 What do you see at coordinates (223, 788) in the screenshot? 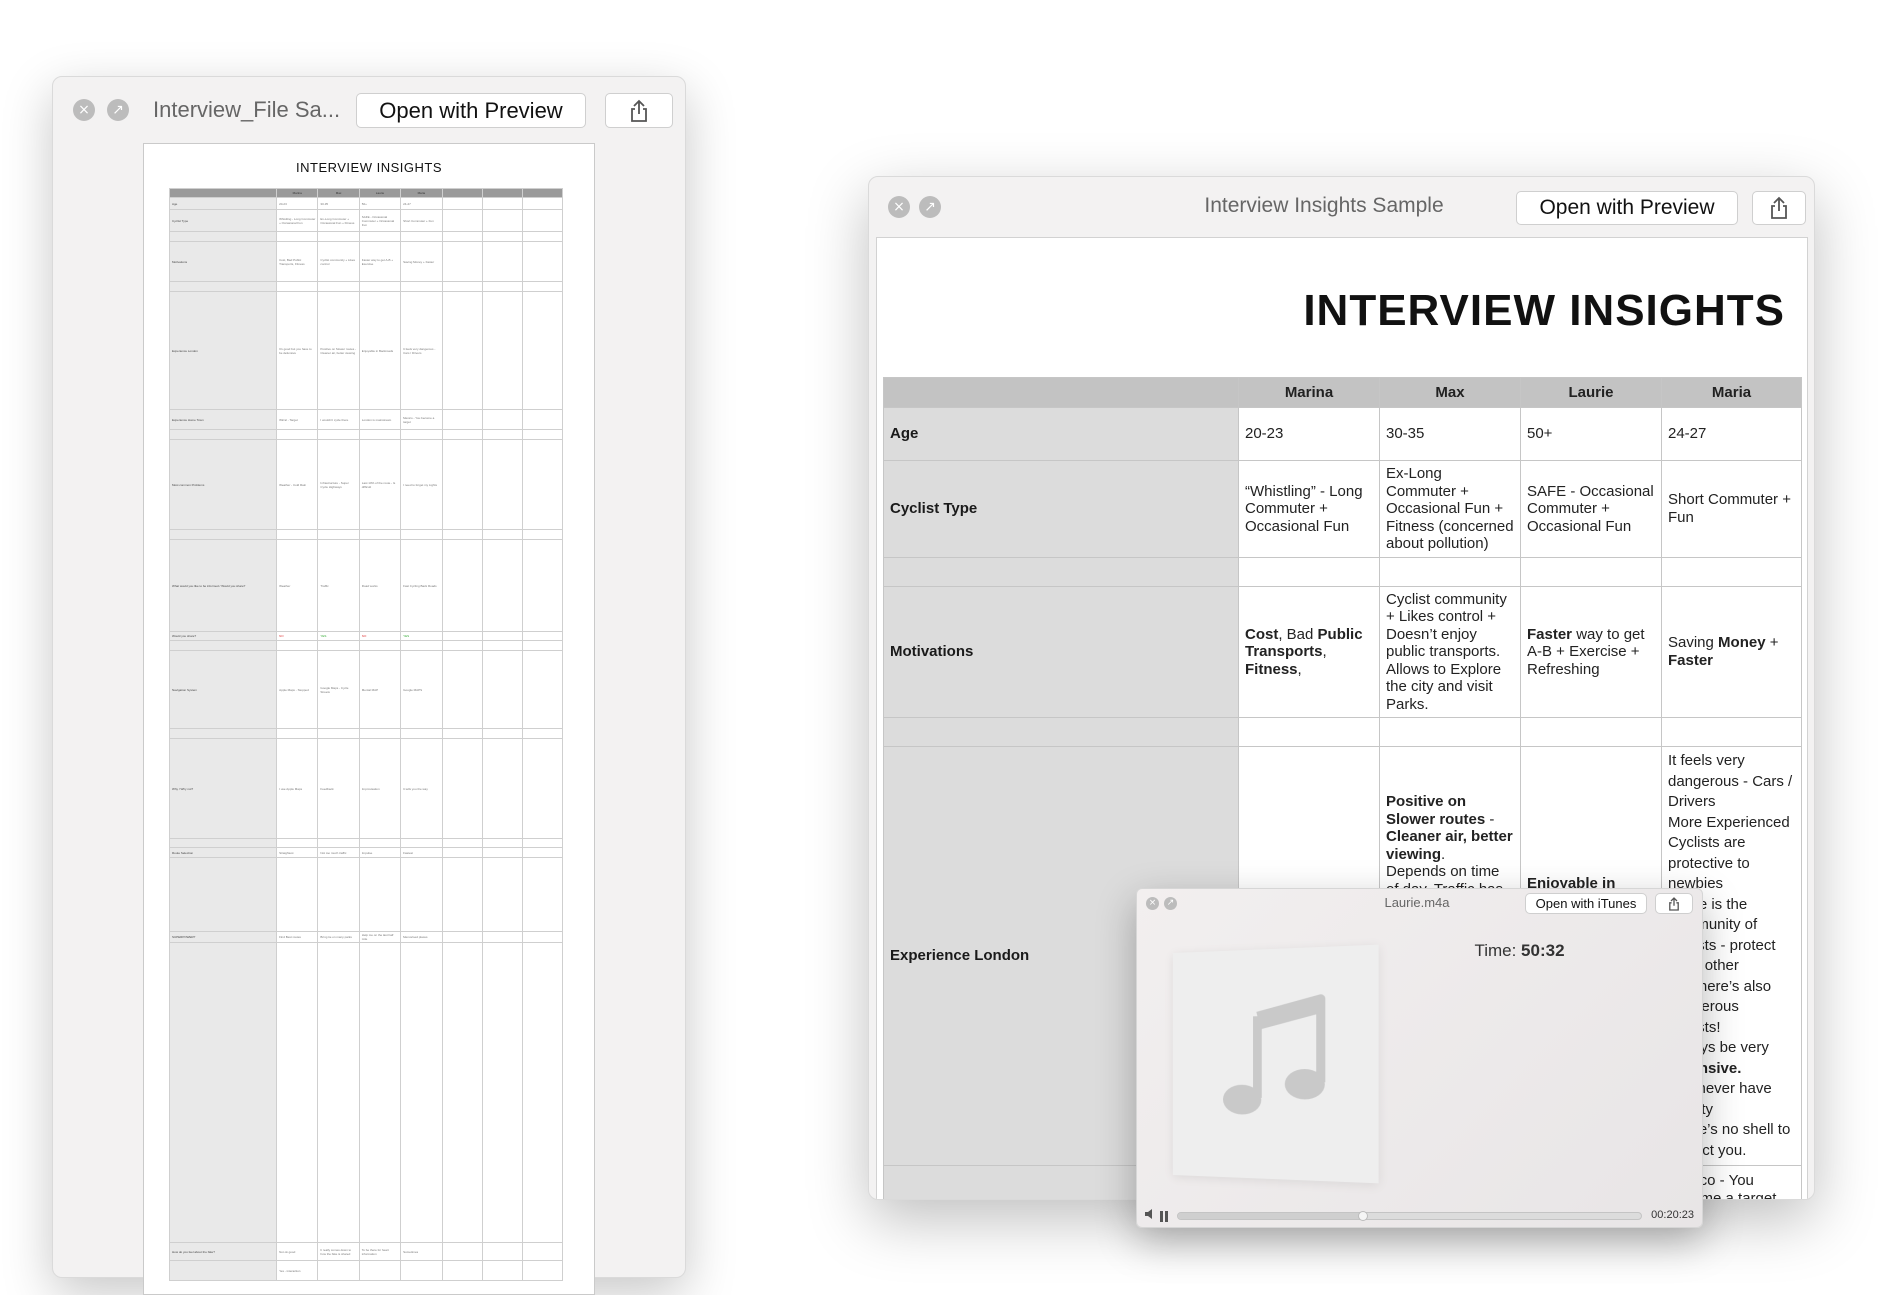
I see `row-label: Why / Why not?` at bounding box center [223, 788].